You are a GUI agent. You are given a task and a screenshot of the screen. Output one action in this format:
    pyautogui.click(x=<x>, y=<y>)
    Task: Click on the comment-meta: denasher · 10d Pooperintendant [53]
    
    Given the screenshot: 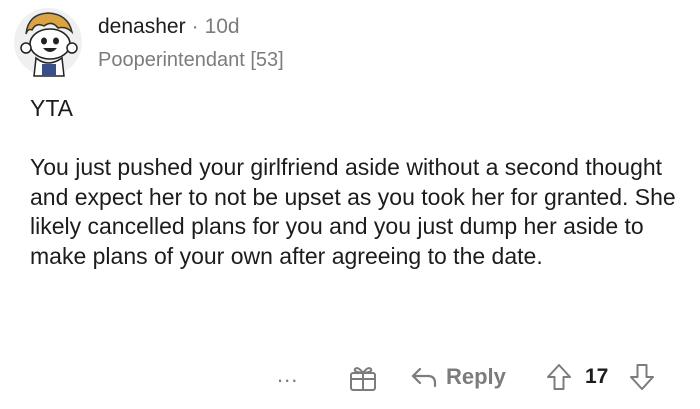 What is the action you would take?
    pyautogui.click(x=191, y=43)
    